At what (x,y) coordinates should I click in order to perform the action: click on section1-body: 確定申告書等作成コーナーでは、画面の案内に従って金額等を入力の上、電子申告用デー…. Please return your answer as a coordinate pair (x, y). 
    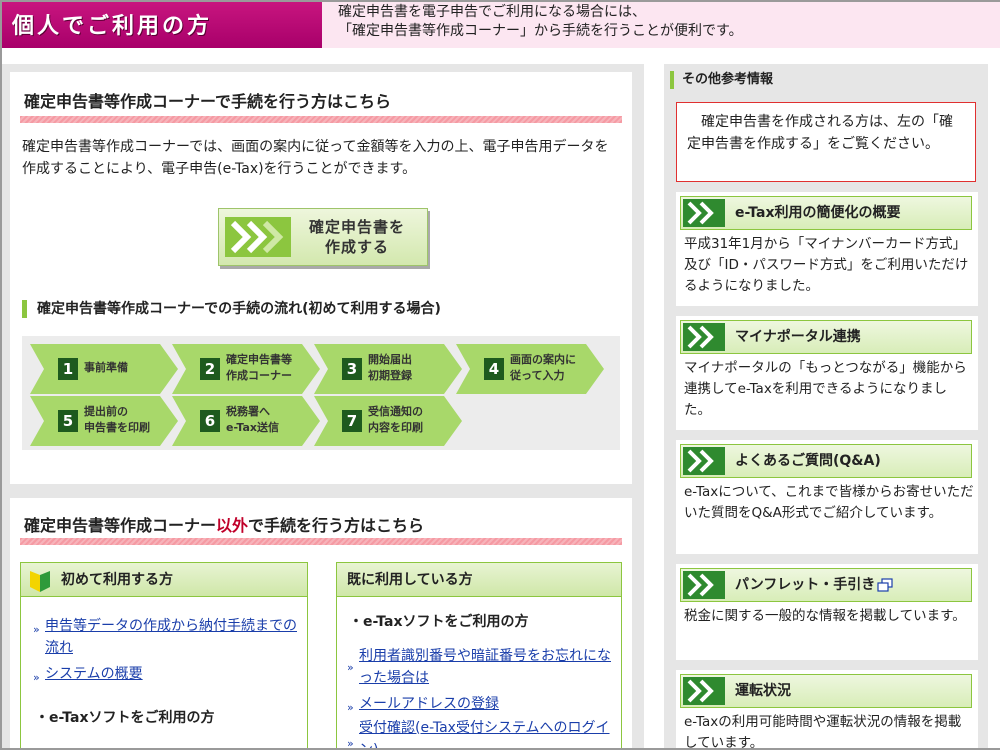
    Looking at the image, I should click on (315, 158).